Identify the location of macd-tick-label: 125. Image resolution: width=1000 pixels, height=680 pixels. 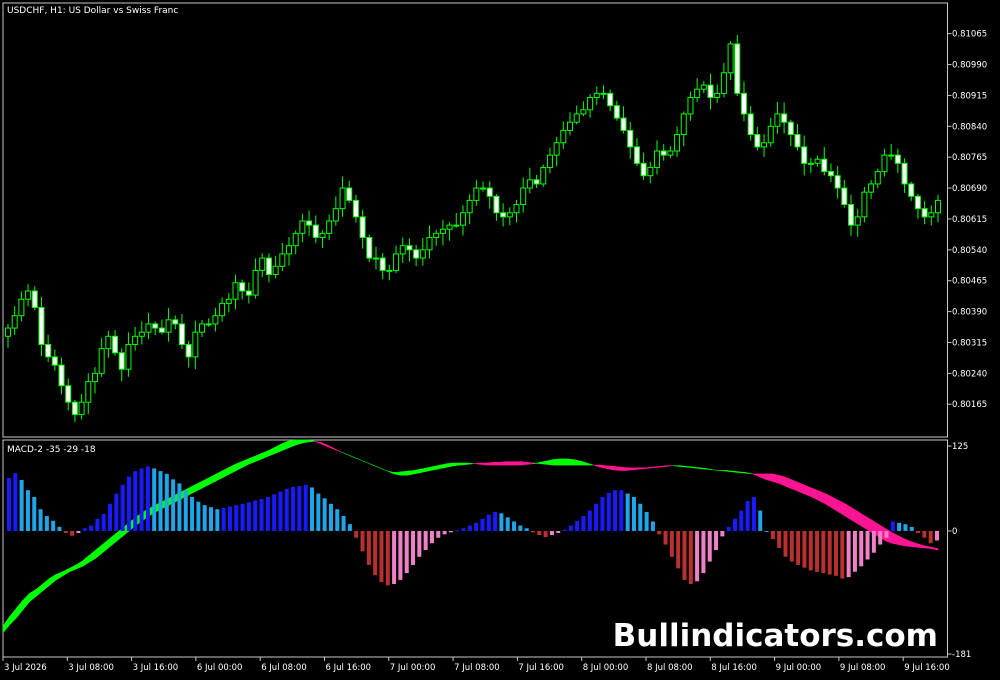
(960, 447).